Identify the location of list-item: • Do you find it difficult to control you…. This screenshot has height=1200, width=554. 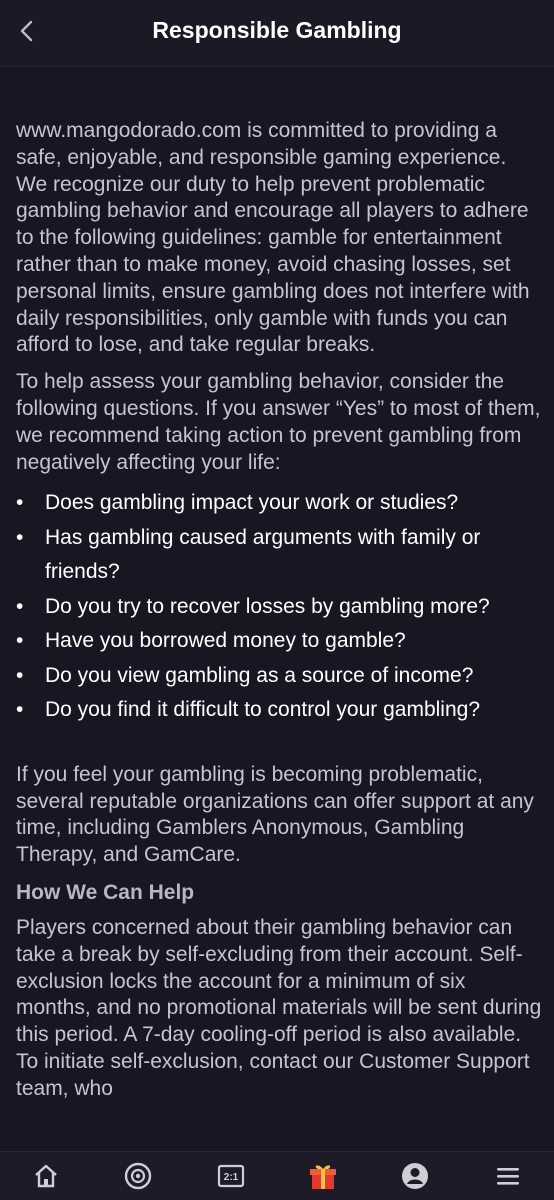
(248, 710).